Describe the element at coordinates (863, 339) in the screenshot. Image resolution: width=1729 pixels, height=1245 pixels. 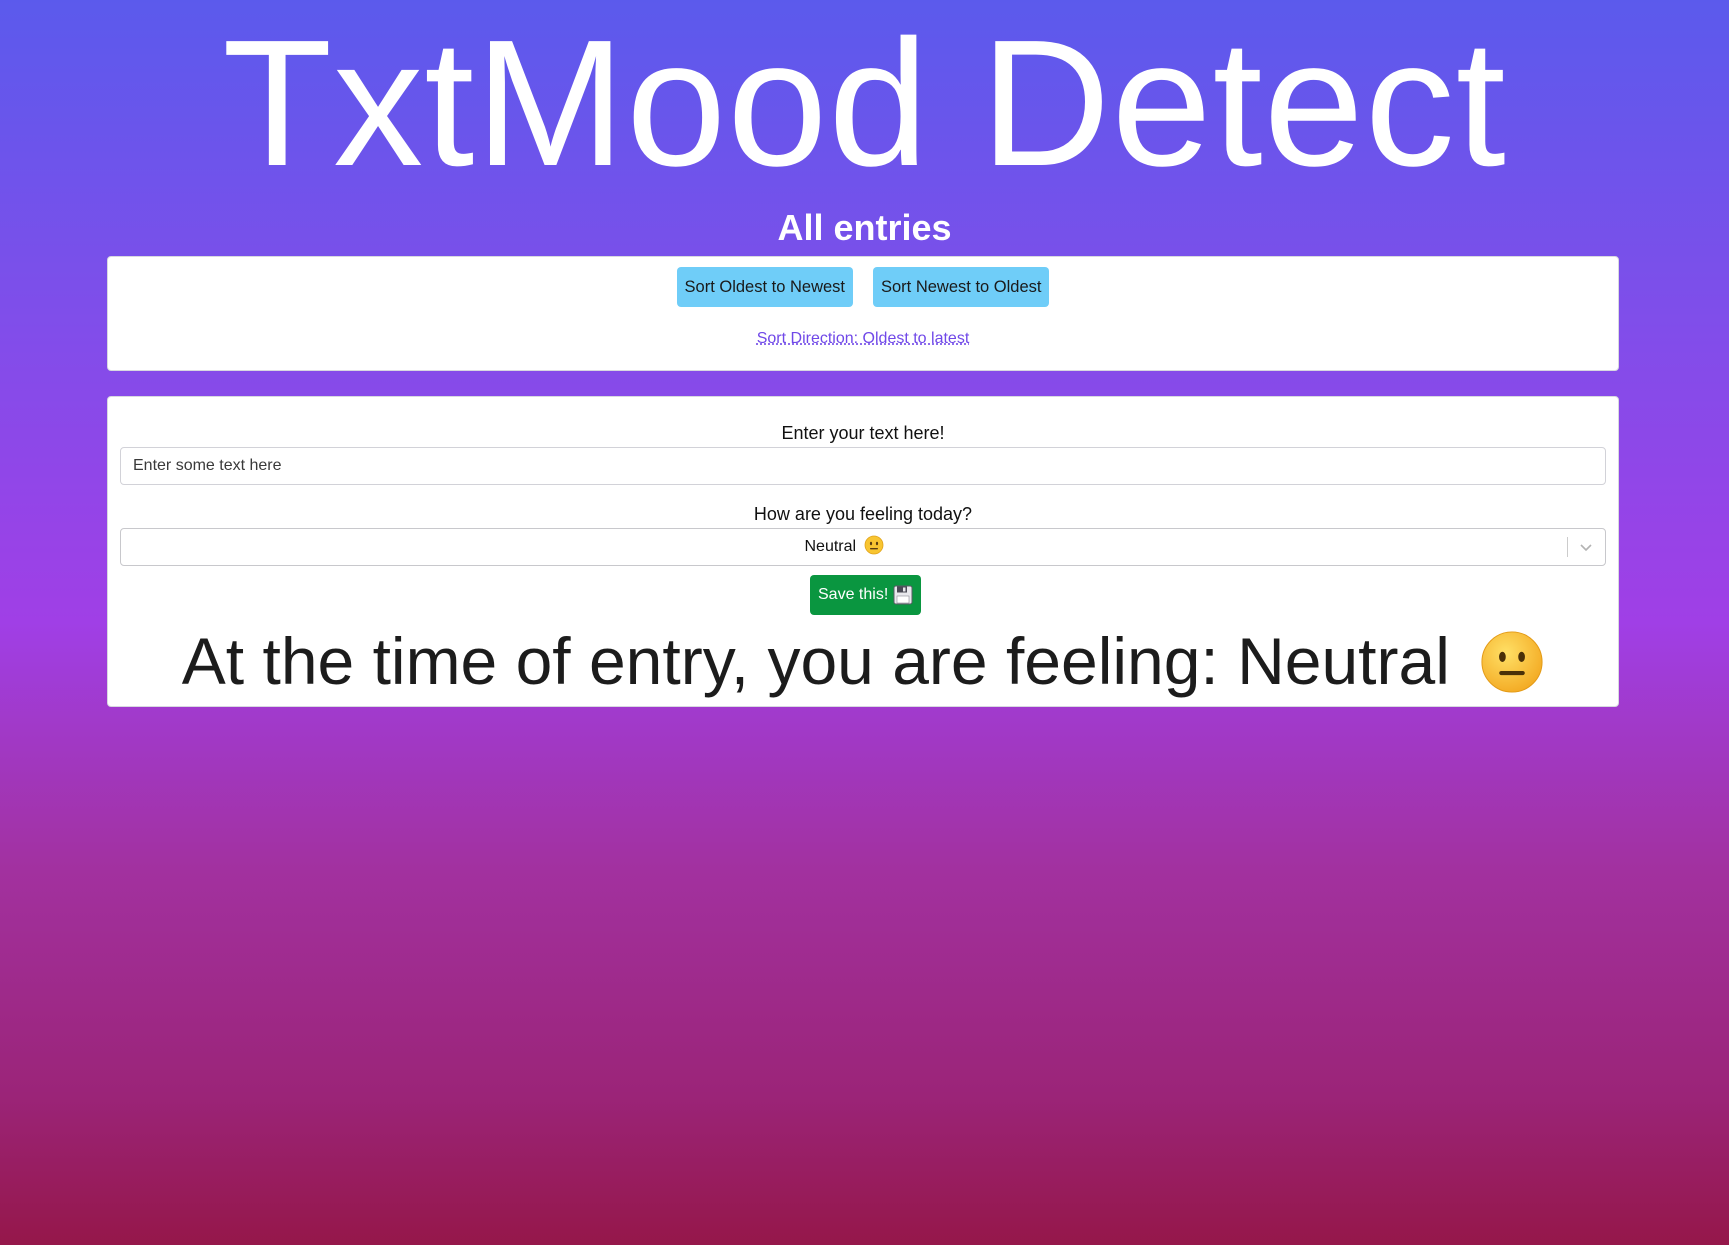
I see `sort-direction-link: Sort Direction: Oldest to latest` at that location.